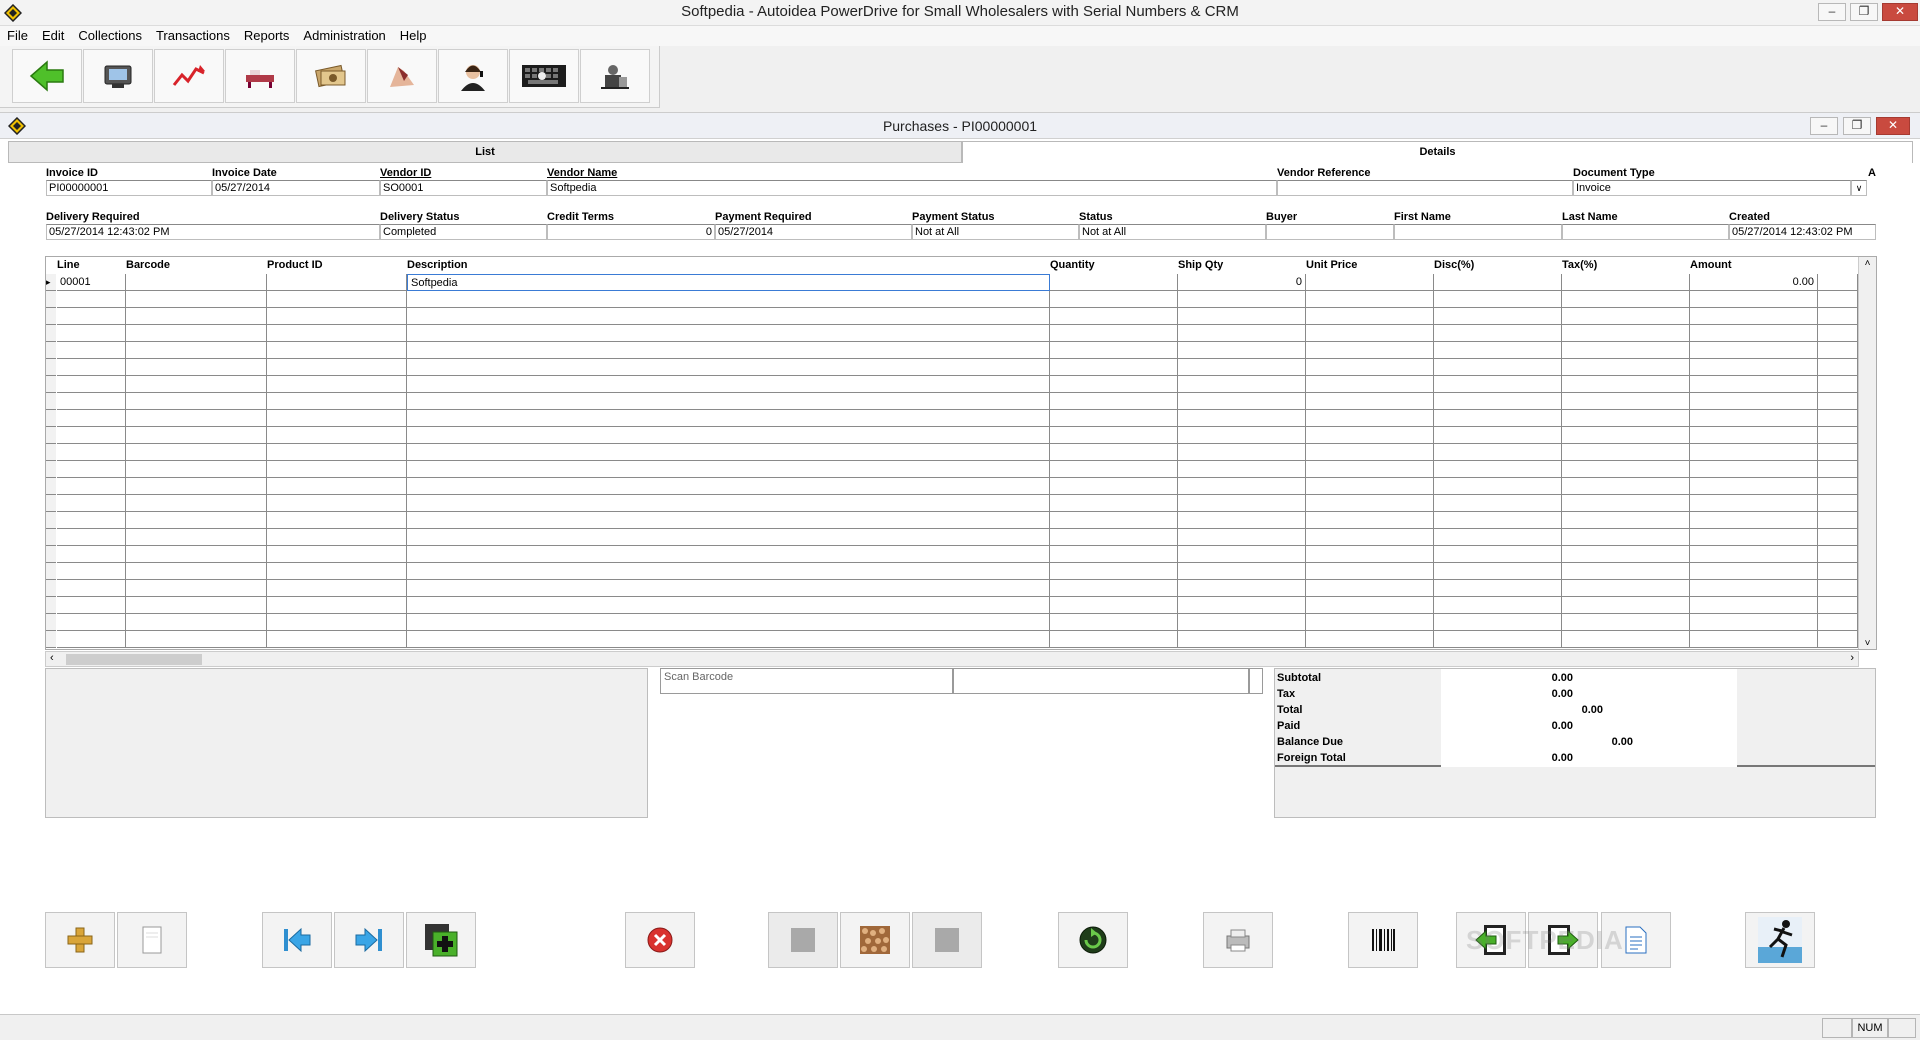 Image resolution: width=1920 pixels, height=1040 pixels. Describe the element at coordinates (413, 36) in the screenshot. I see `menu-help: Help` at that location.